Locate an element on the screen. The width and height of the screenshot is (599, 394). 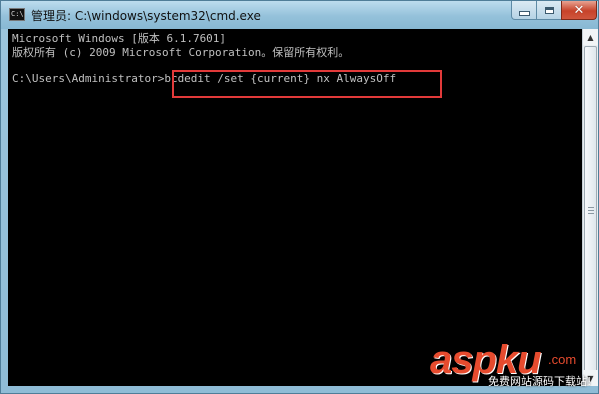
maximize-button is located at coordinates (549, 10).